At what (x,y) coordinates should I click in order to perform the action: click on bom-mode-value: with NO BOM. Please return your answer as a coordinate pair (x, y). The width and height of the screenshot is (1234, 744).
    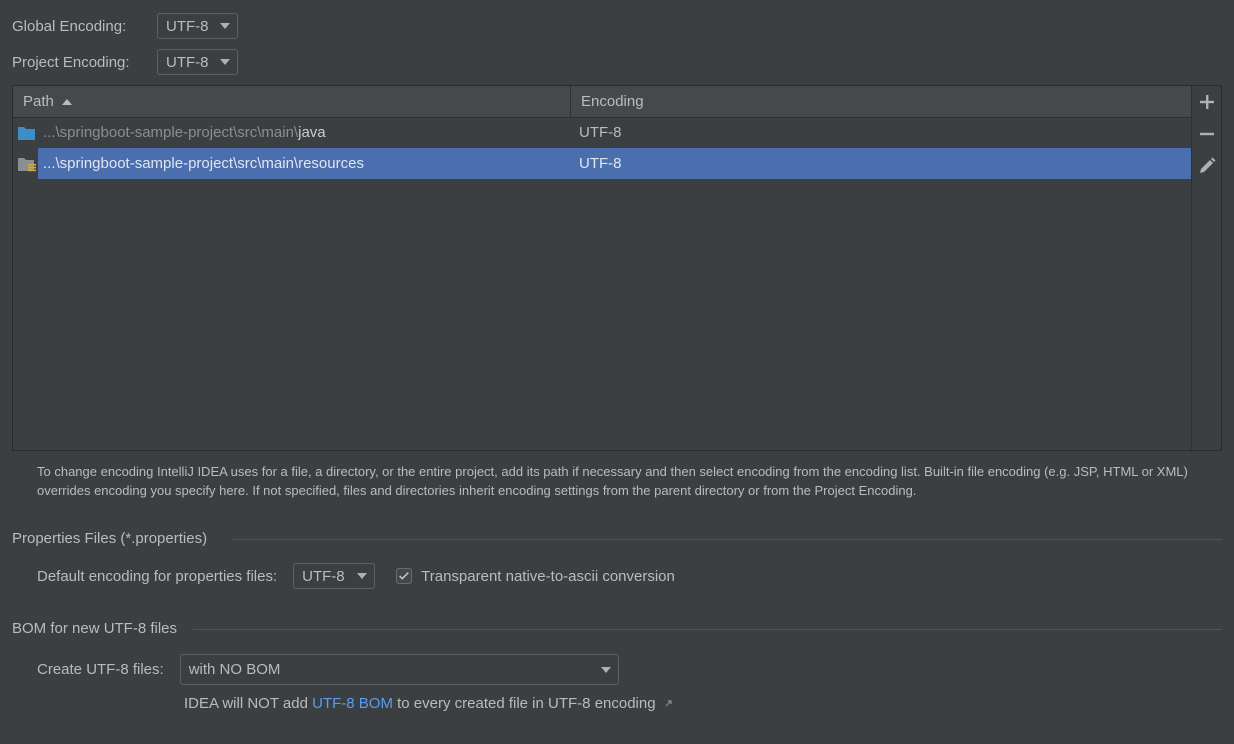
    Looking at the image, I should click on (234, 669).